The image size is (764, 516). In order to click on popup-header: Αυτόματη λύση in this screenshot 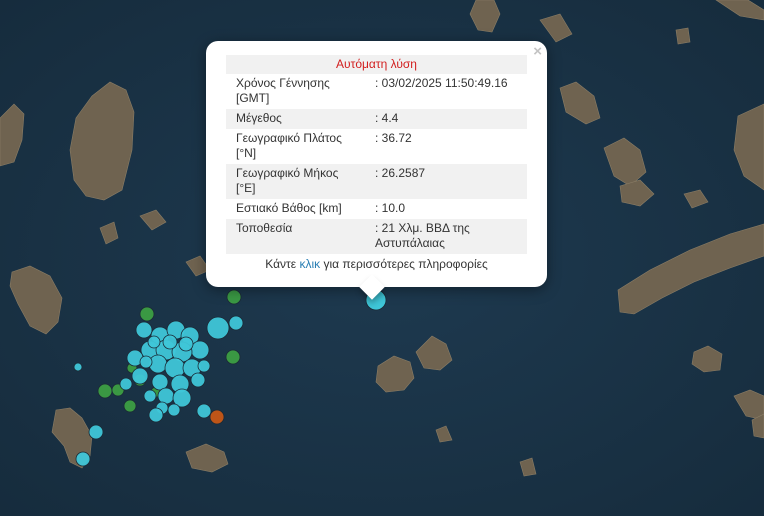, I will do `click(376, 64)`.